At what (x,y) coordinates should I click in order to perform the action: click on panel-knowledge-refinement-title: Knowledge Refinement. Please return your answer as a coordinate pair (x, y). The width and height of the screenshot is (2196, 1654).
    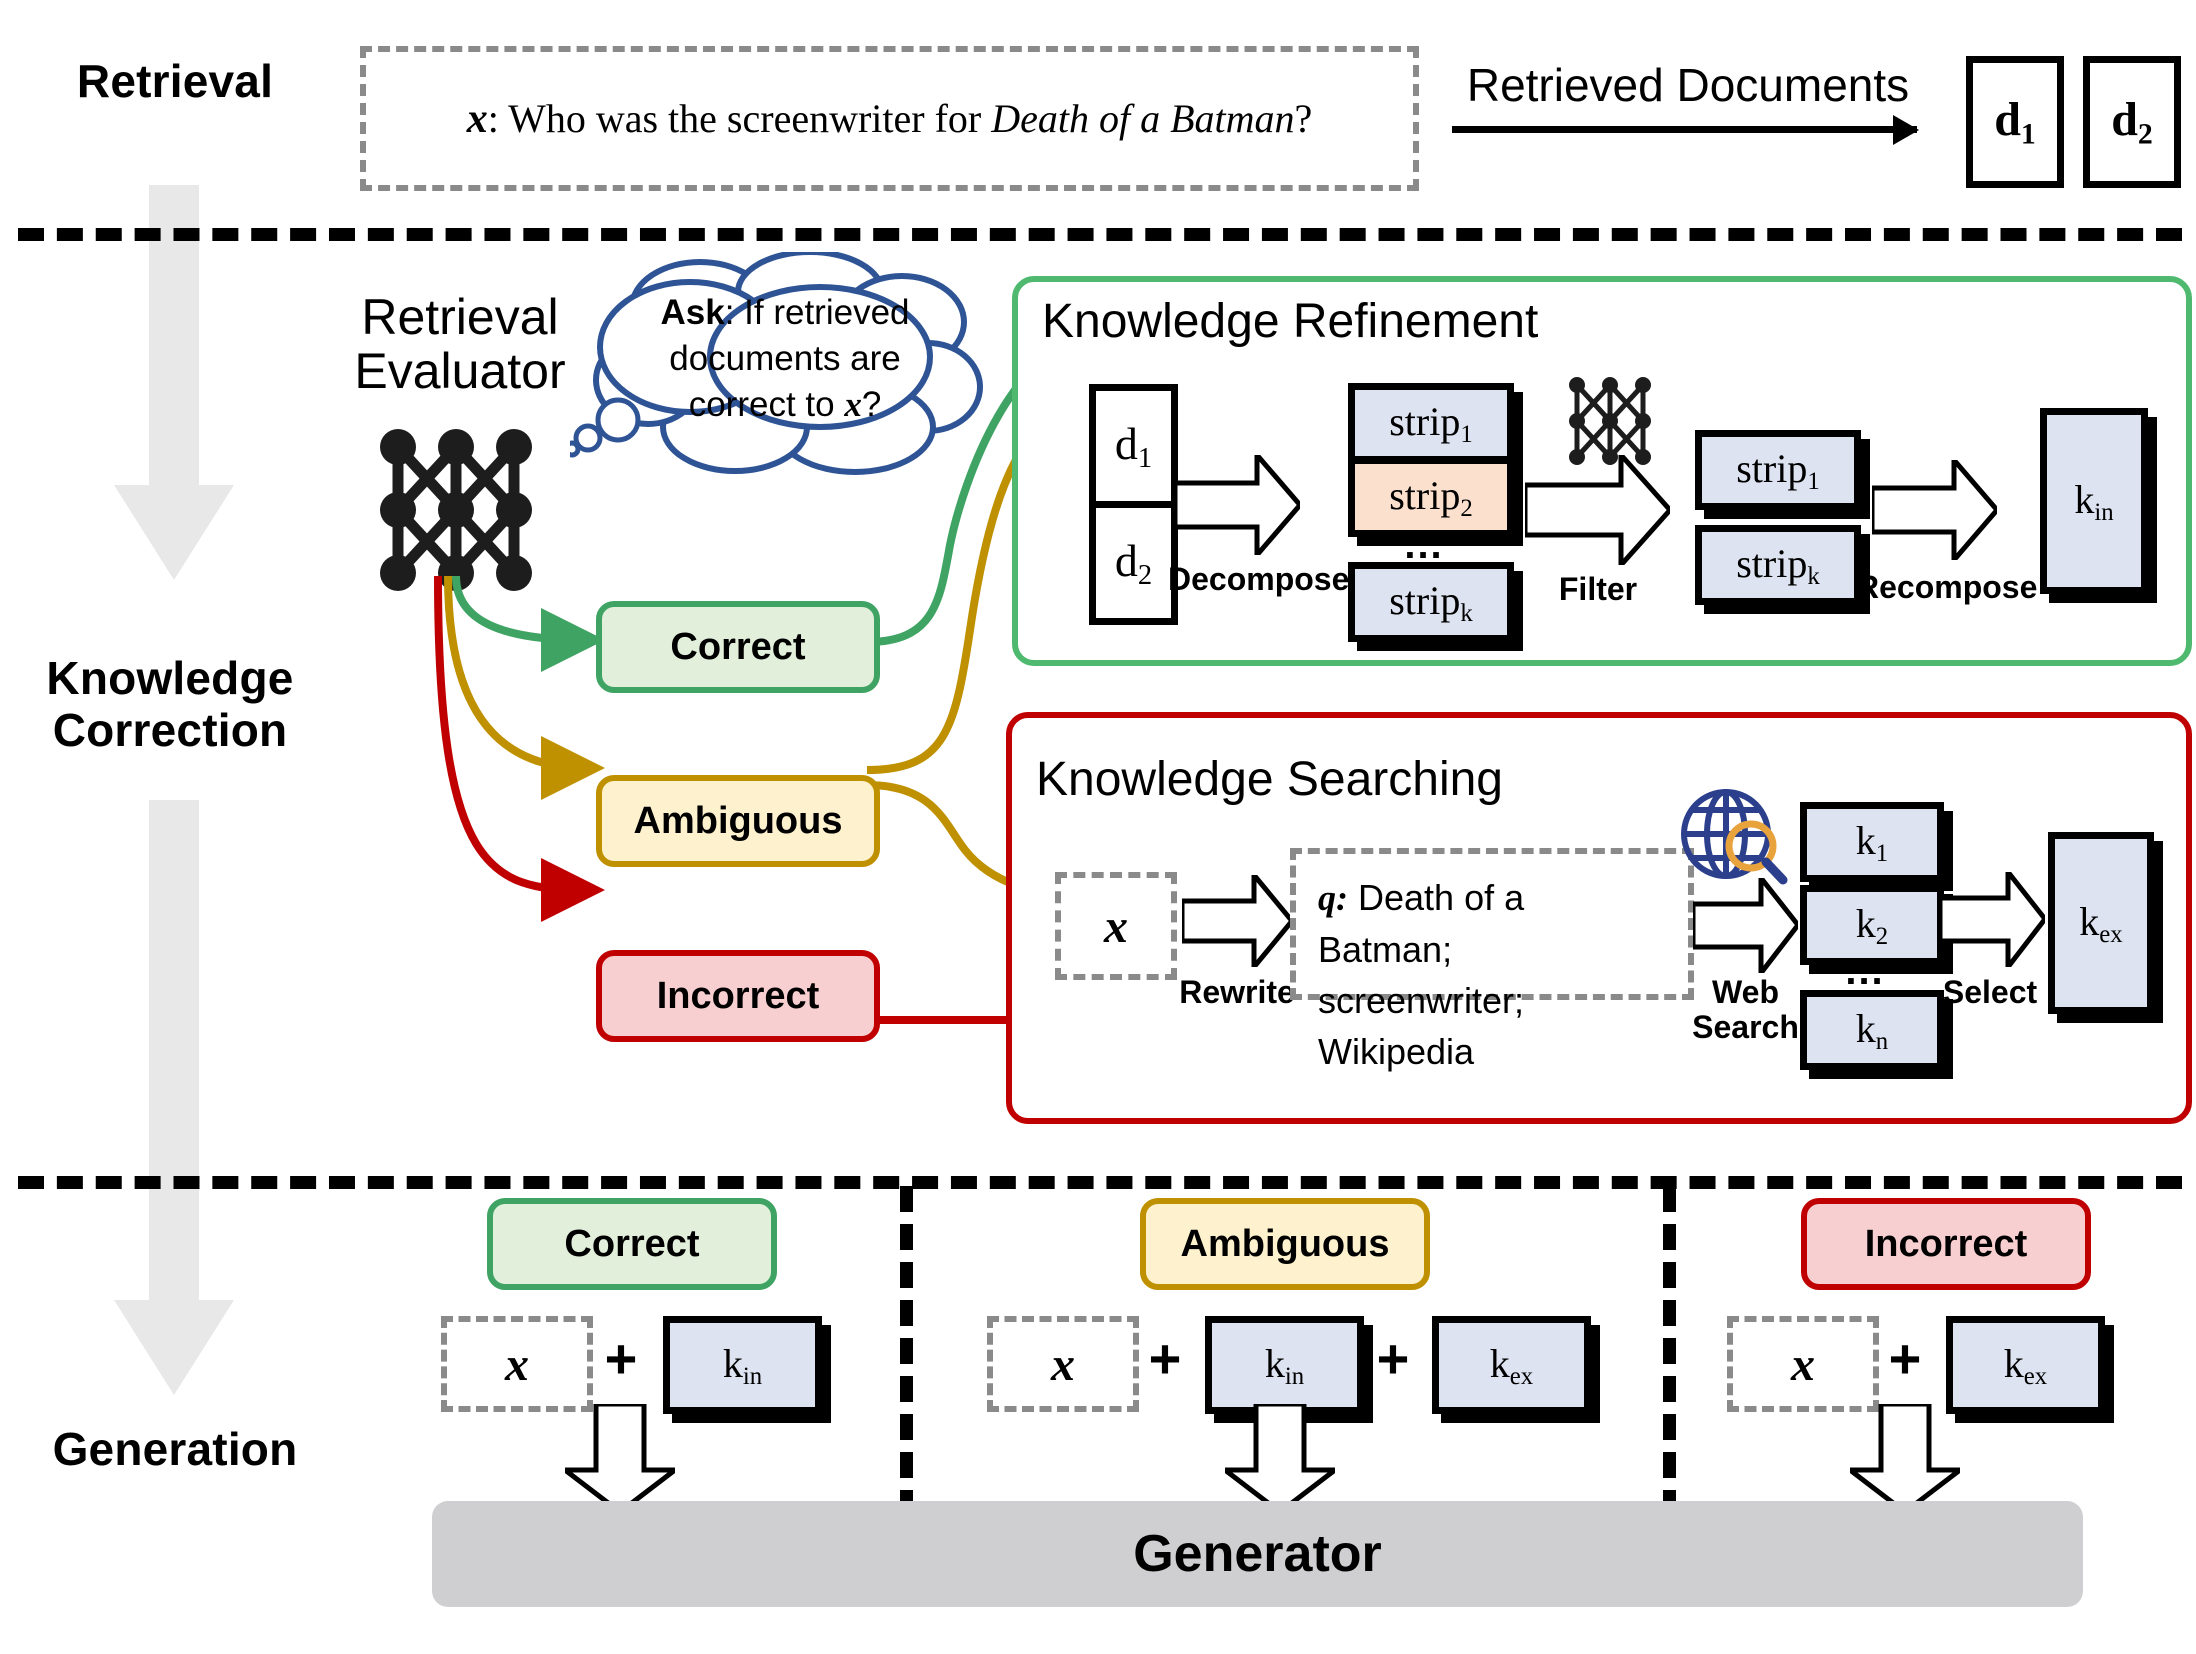
    Looking at the image, I should click on (1290, 321).